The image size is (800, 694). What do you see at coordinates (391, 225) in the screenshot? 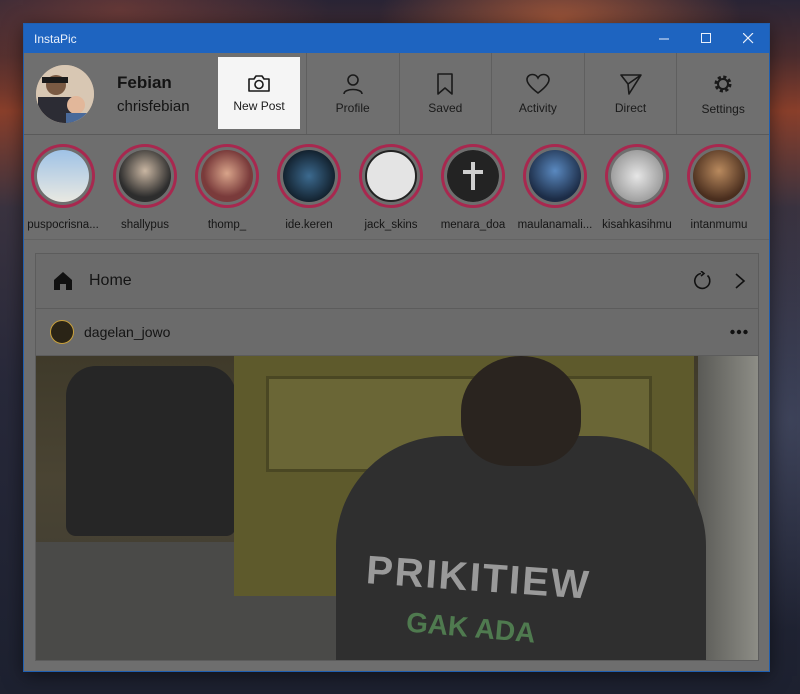
I see `story-label: jack_skins` at bounding box center [391, 225].